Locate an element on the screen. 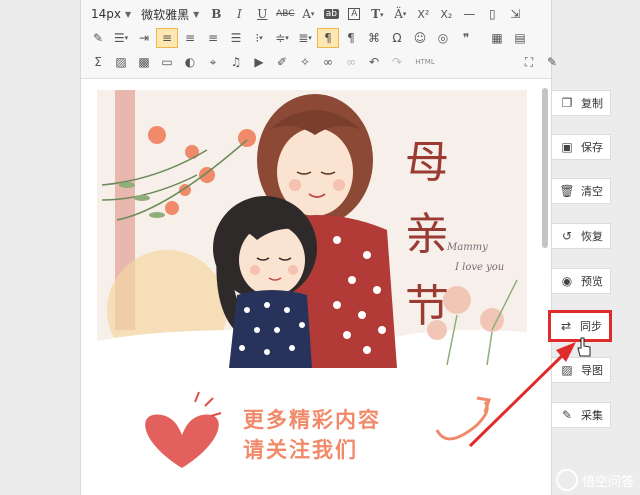  link-icon: ∞ is located at coordinates (328, 62).